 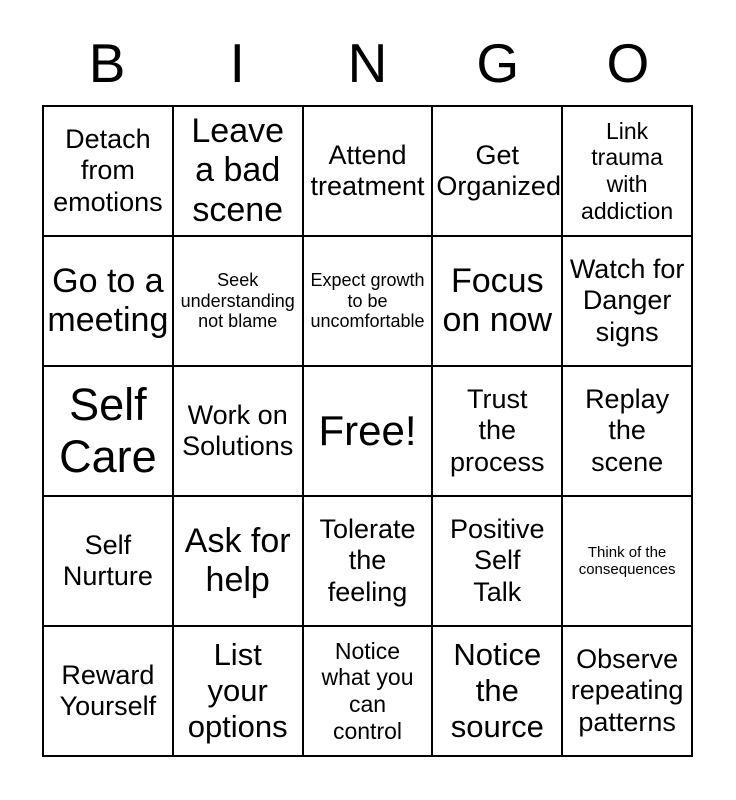 I want to click on bingo-cell-label: Ask for help, so click(x=237, y=560).